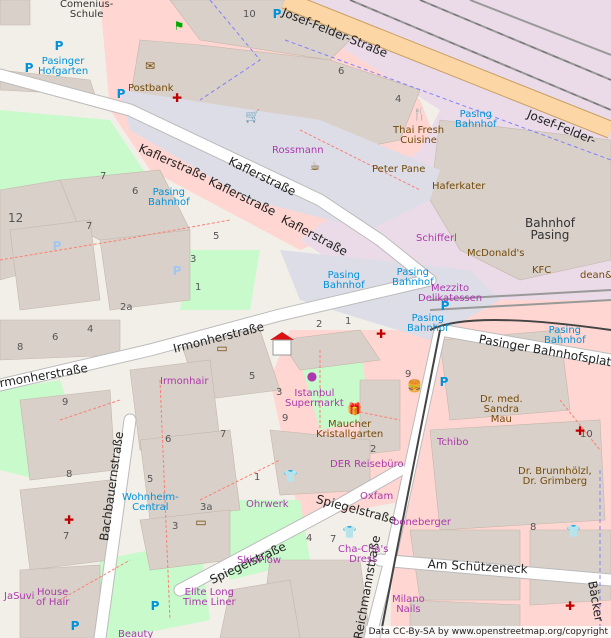 The height and width of the screenshot is (638, 611). Describe the element at coordinates (414, 387) in the screenshot. I see `cafe-icon: 🍔` at that location.